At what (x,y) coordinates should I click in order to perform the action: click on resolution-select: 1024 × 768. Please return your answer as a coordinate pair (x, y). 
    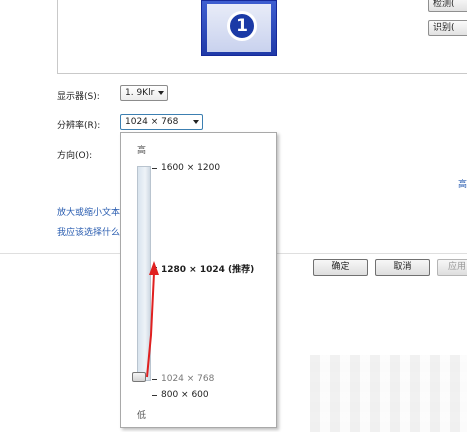
    Looking at the image, I should click on (161, 122).